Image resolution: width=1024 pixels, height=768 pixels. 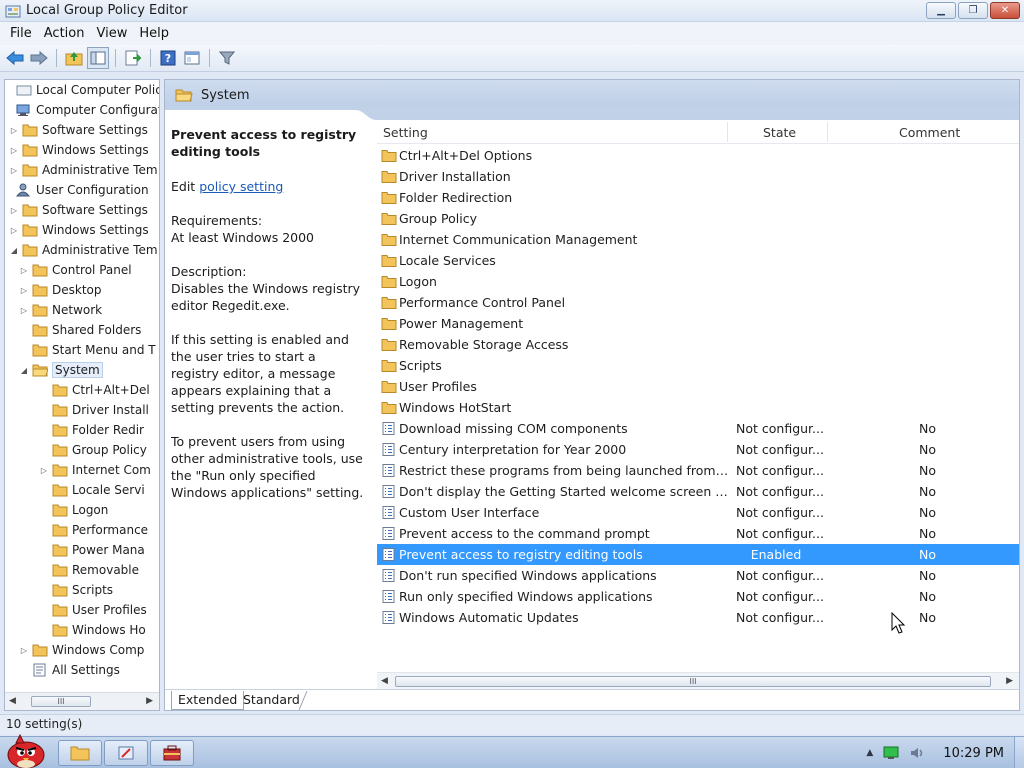 I want to click on tree-node: Scripts, so click(x=76, y=590).